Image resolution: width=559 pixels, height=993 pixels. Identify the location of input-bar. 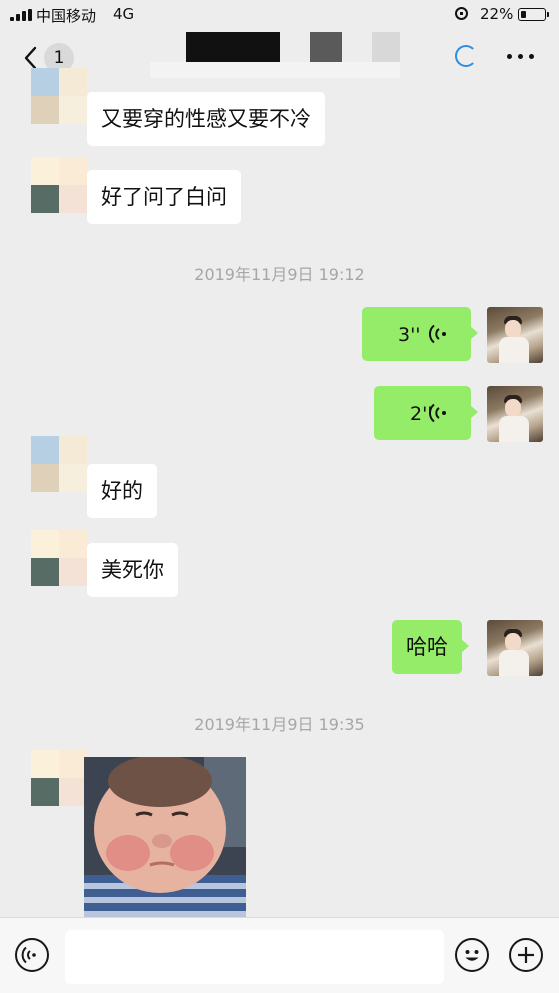
(279, 955).